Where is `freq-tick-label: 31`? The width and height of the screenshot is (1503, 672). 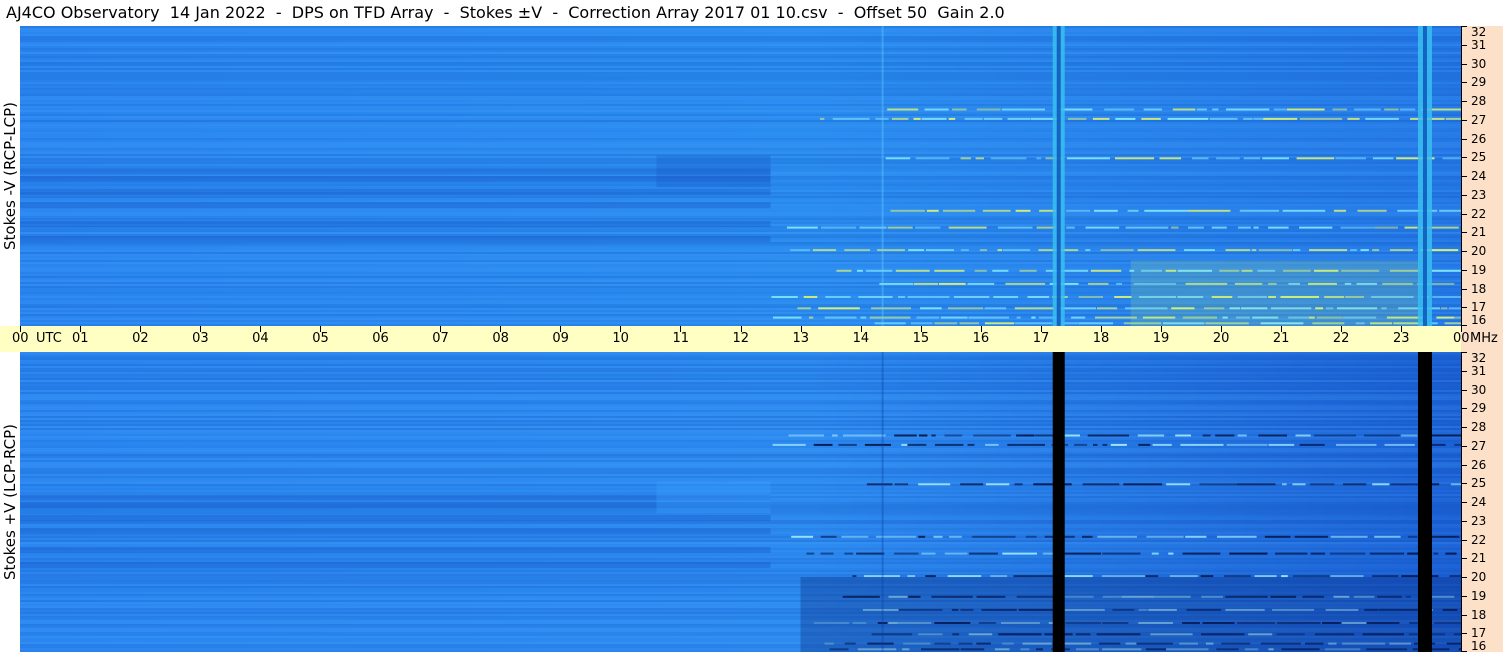 freq-tick-label: 31 is located at coordinates (1479, 44).